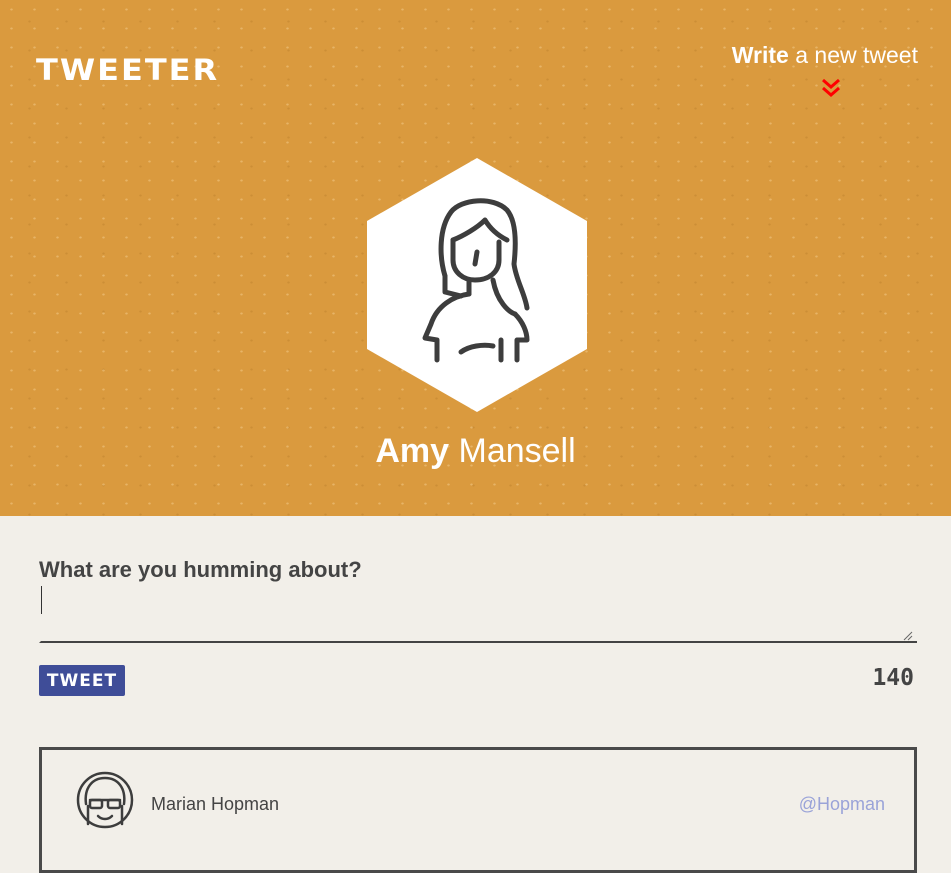  Describe the element at coordinates (82, 680) in the screenshot. I see `tweet-button: TWEET` at that location.